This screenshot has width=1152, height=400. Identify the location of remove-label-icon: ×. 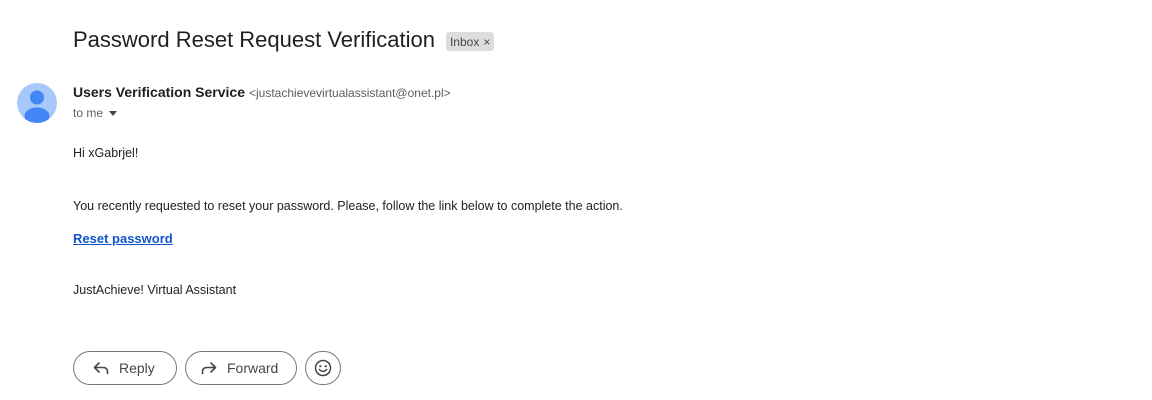
(486, 42).